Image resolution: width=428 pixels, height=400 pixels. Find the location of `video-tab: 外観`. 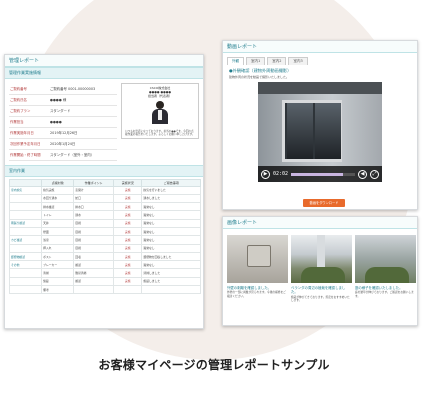

video-tab: 外観 is located at coordinates (235, 61).